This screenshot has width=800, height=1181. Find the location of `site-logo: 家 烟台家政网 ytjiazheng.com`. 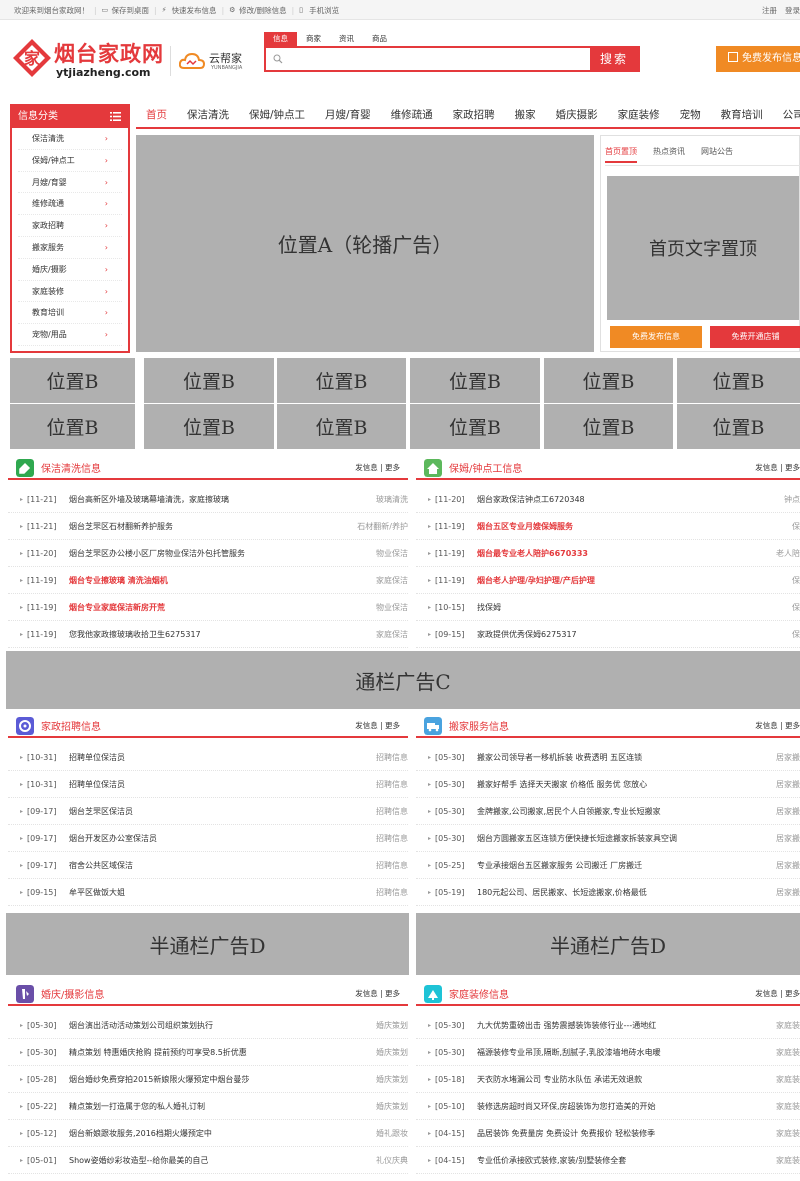

site-logo: 家 烟台家政网 ytjiazheng.com is located at coordinates (89, 60).